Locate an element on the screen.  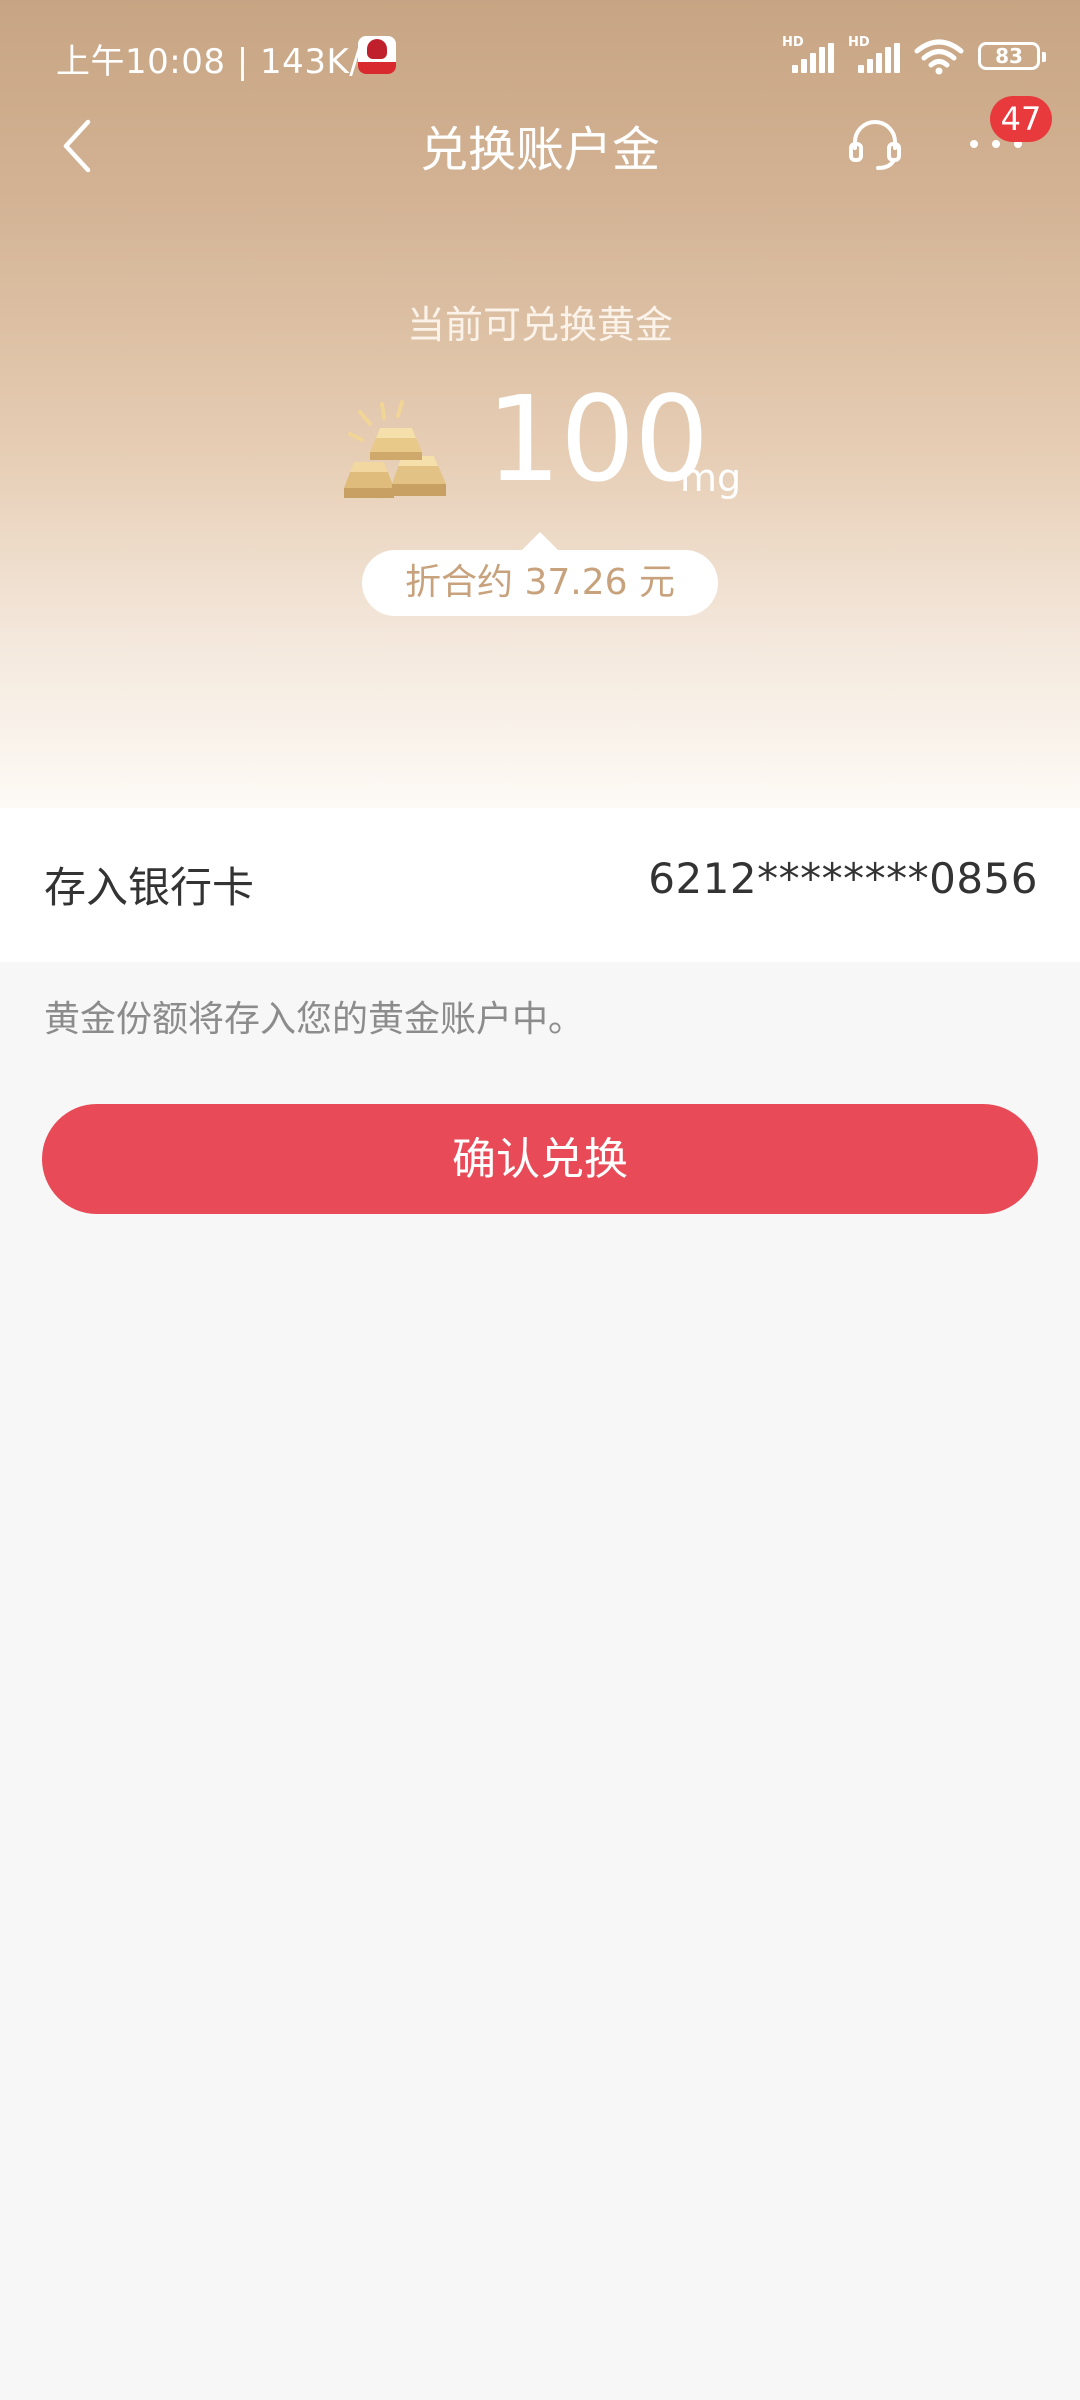
equivalent-value-pill: 折合约 37.26 元 is located at coordinates (540, 574).